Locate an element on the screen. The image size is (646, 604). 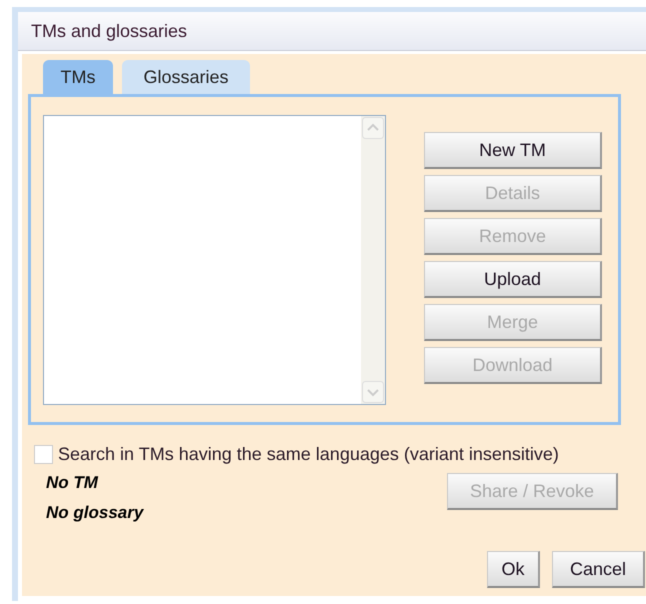
tab: TMs is located at coordinates (78, 77).